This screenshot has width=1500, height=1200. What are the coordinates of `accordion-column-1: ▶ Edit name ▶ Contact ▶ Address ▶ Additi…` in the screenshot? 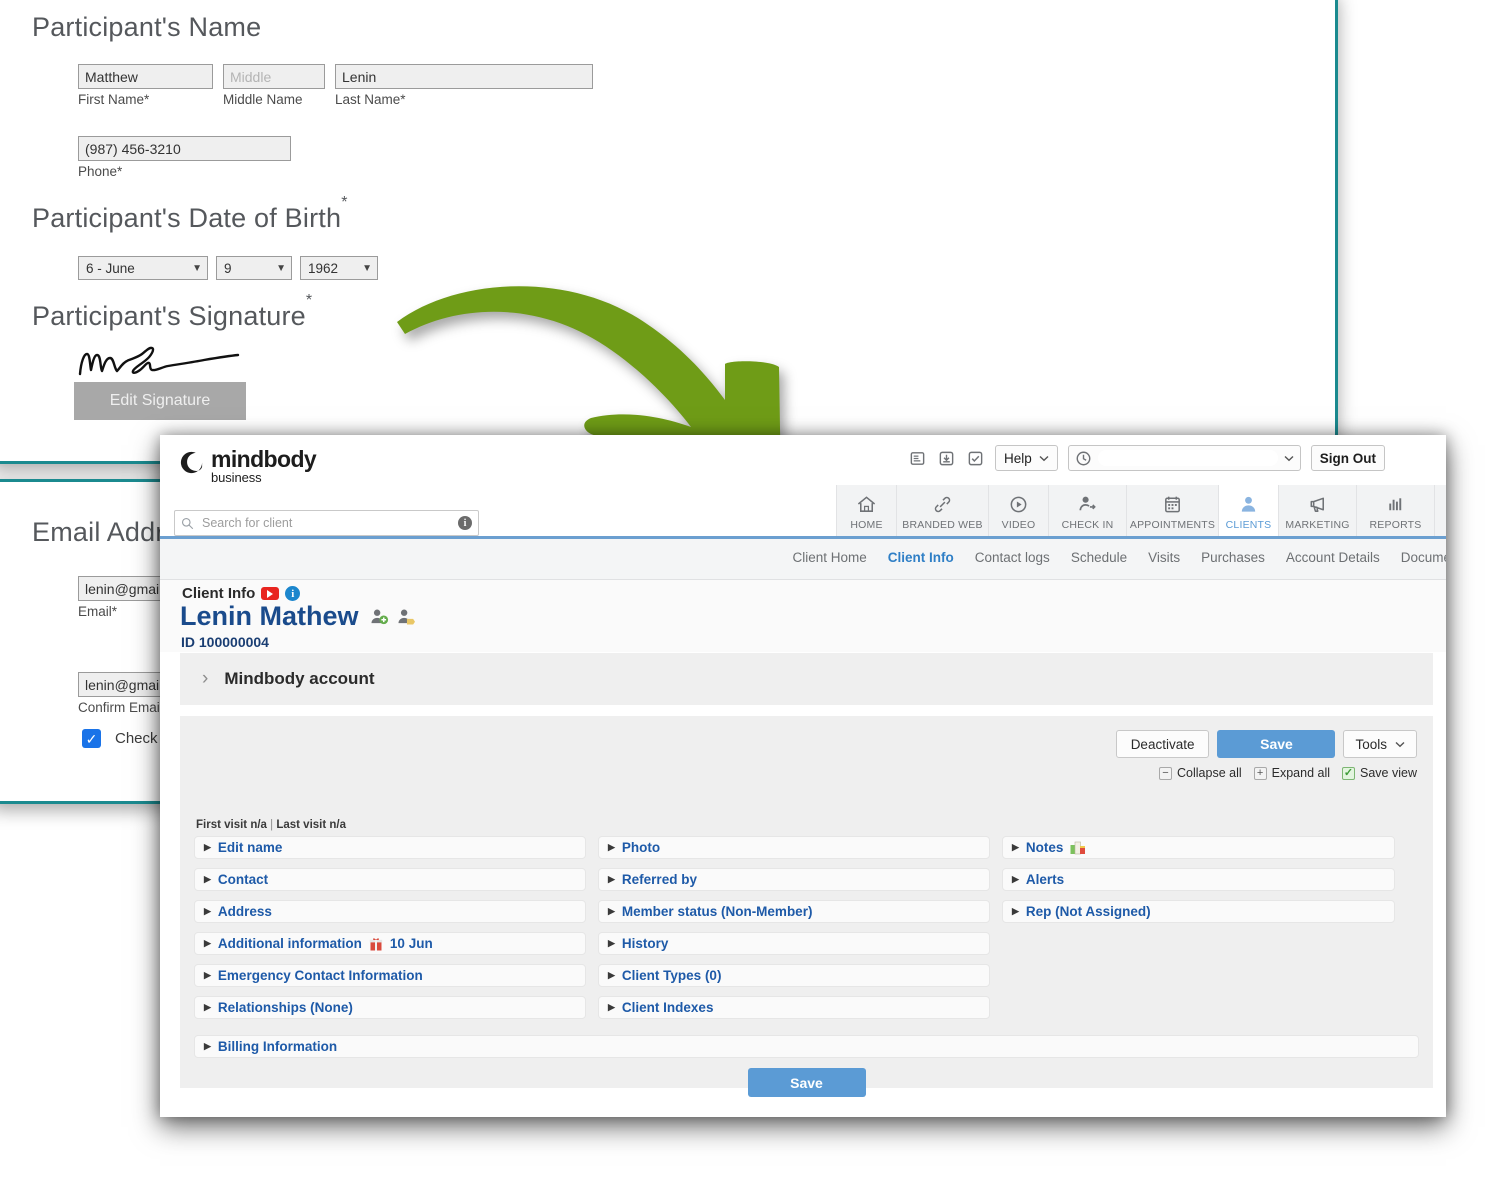 It's located at (390, 927).